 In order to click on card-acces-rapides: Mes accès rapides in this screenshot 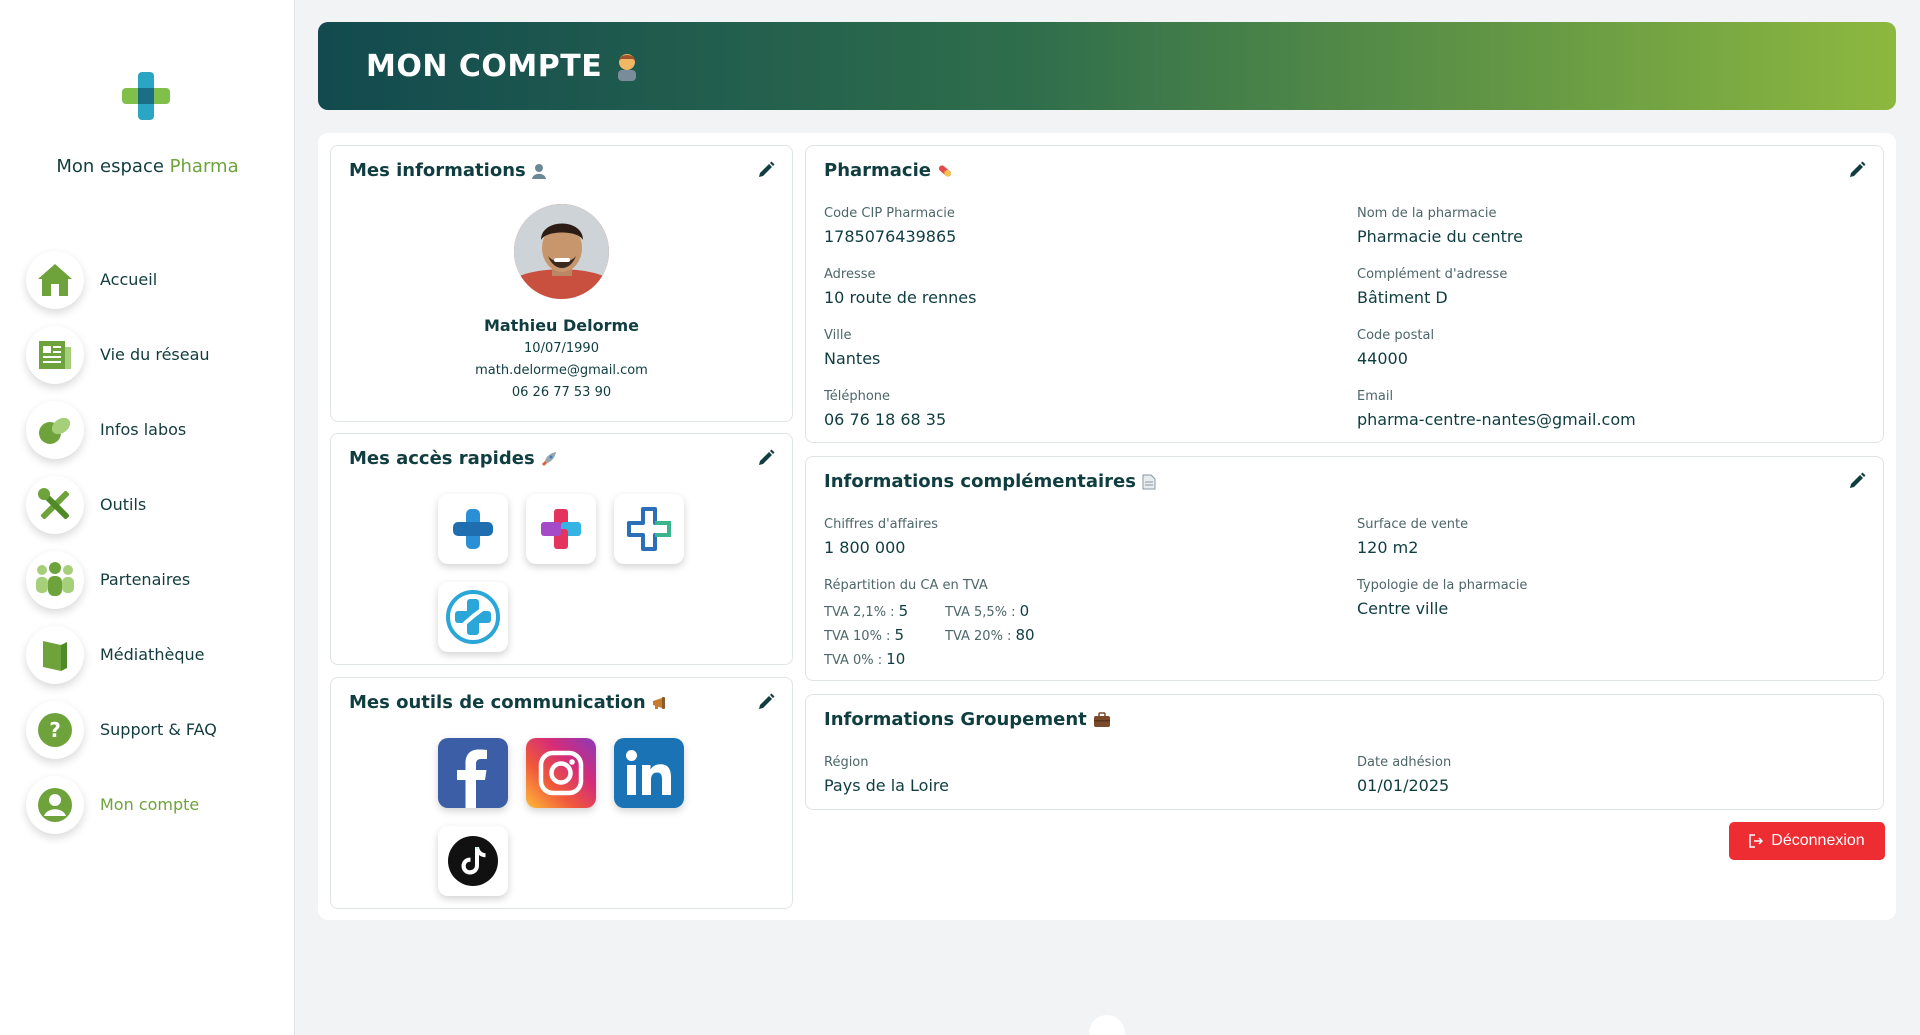, I will do `click(561, 549)`.